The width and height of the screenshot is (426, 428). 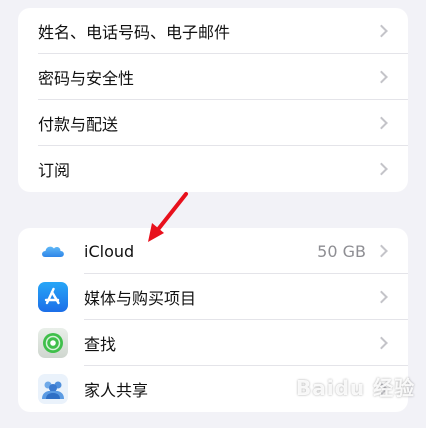 I want to click on row-label: 付款与配送, so click(x=78, y=124).